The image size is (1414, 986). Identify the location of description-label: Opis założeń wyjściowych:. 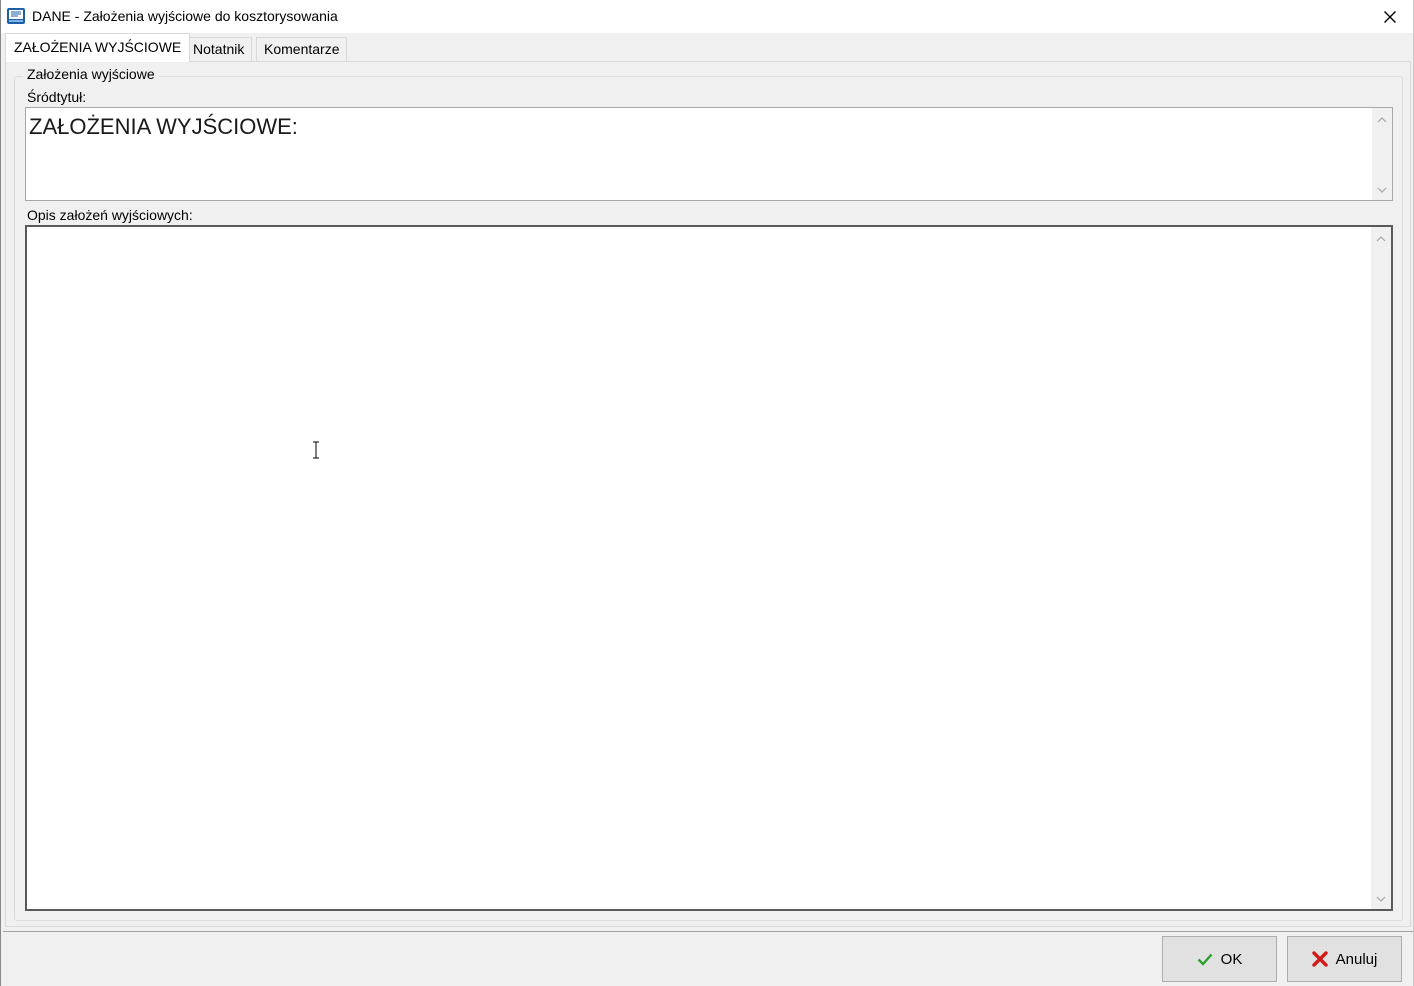
(110, 215).